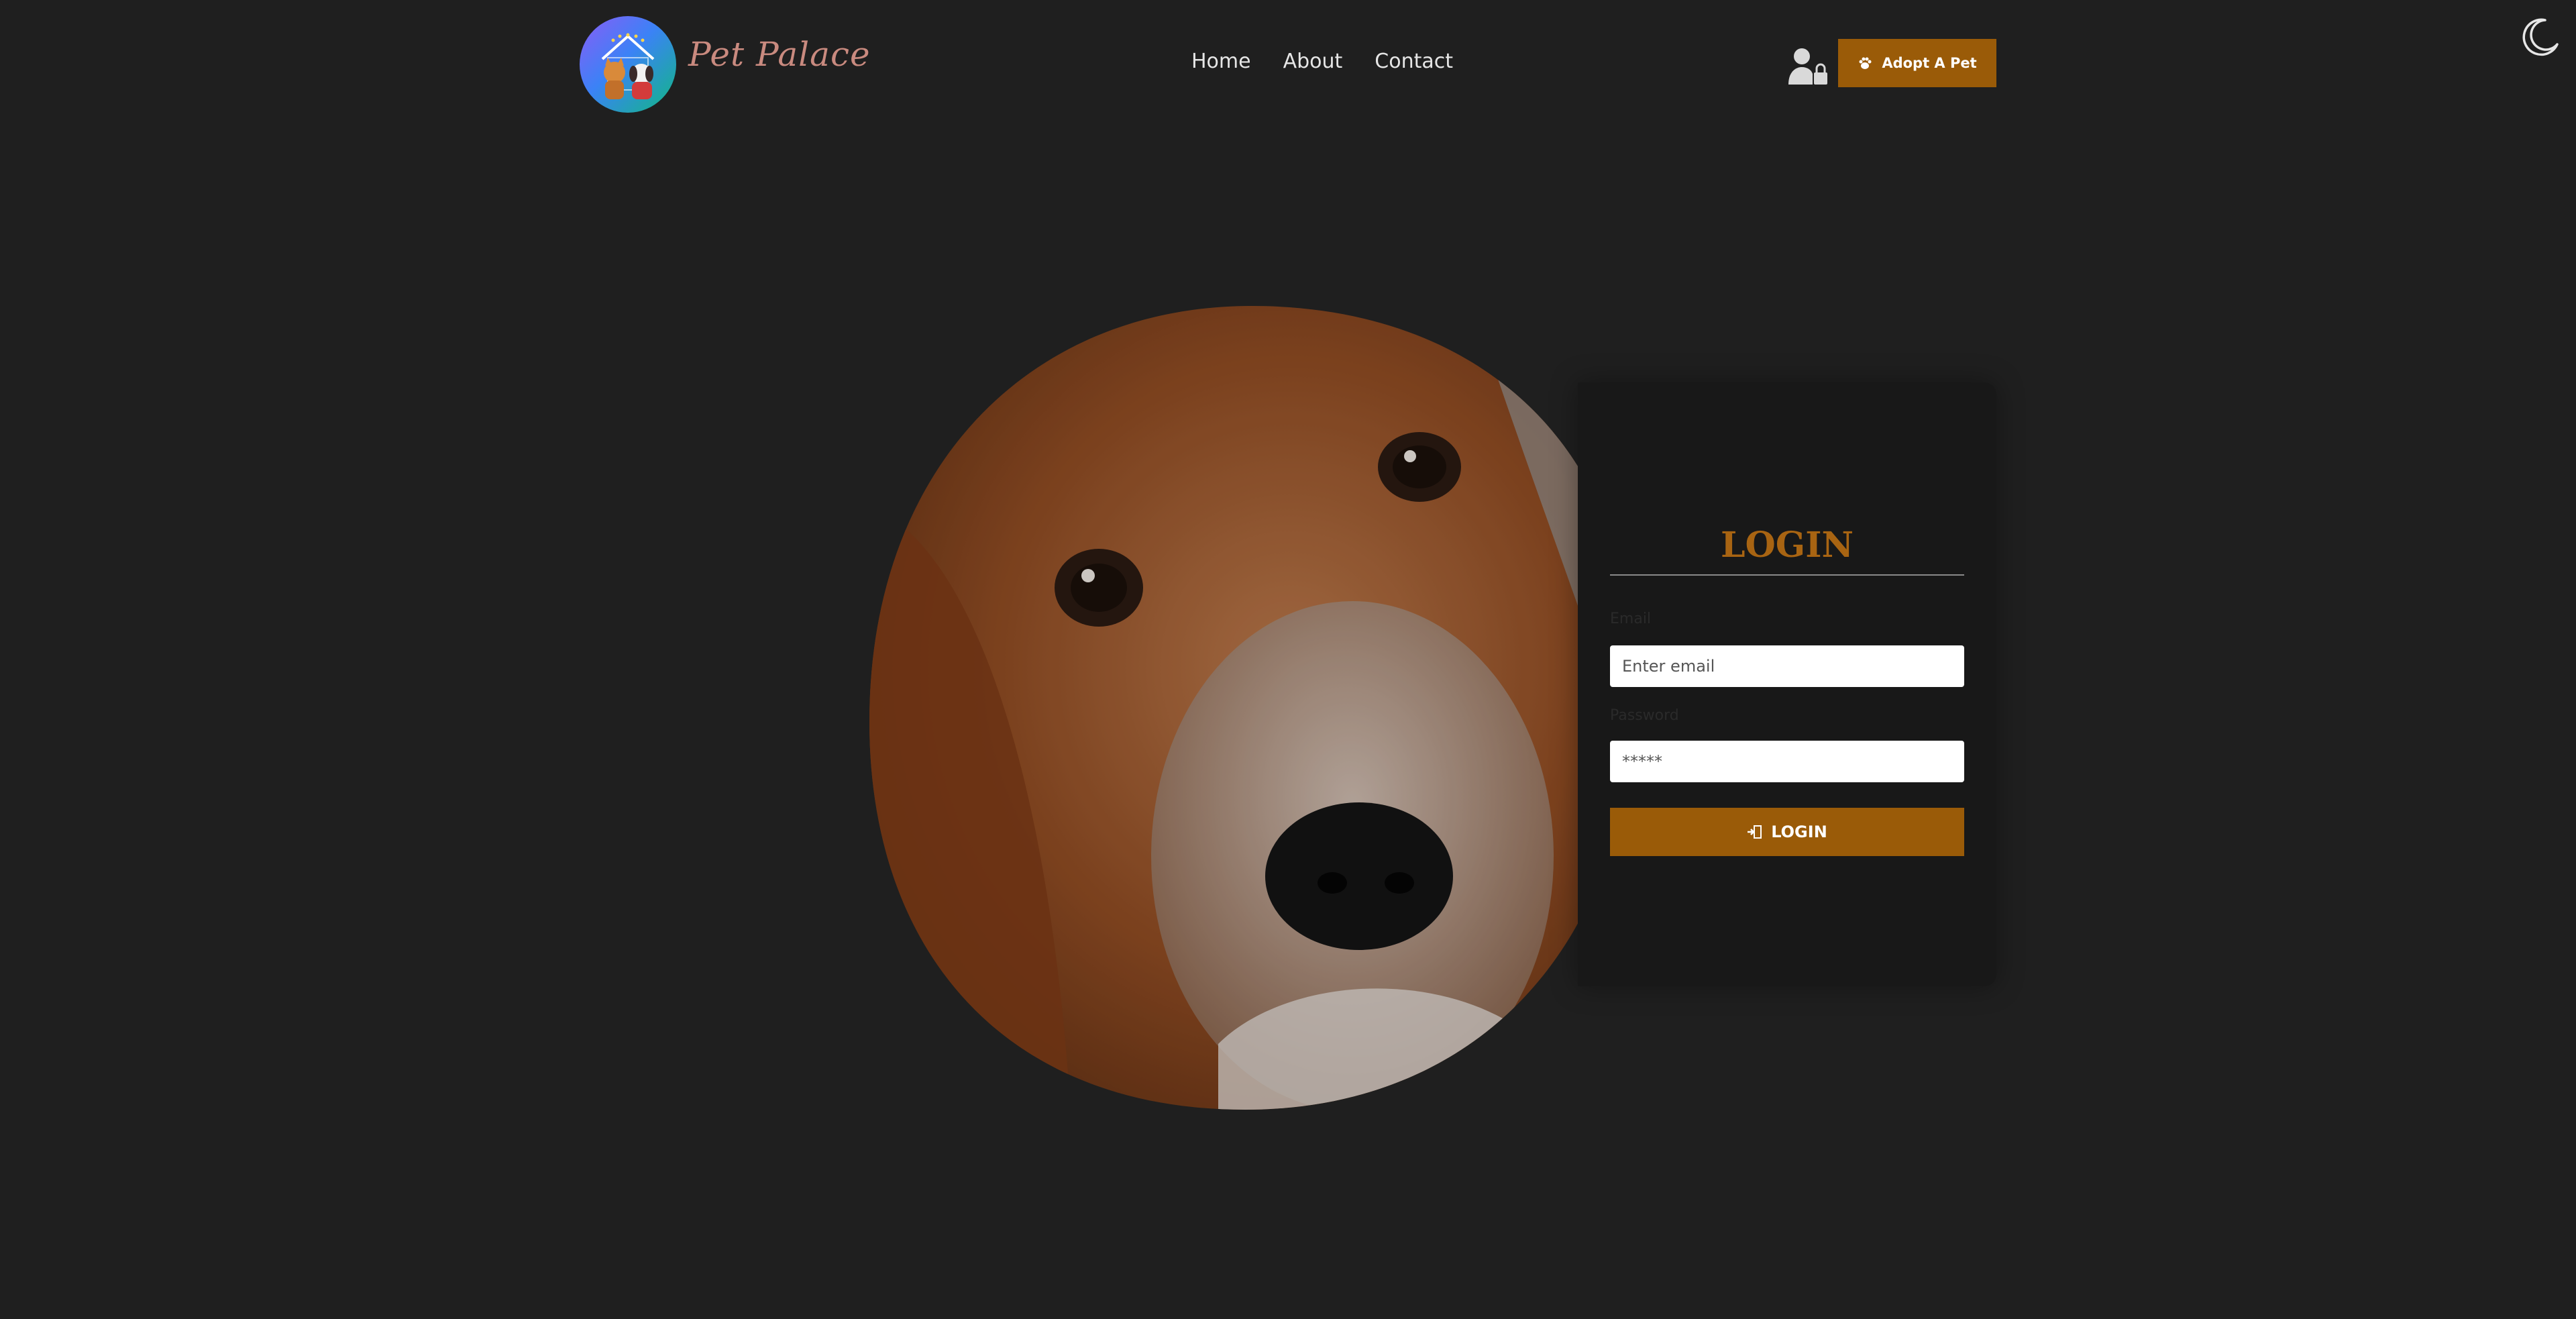 This screenshot has height=1319, width=2576. What do you see at coordinates (1644, 715) in the screenshot?
I see `password-label: Password` at bounding box center [1644, 715].